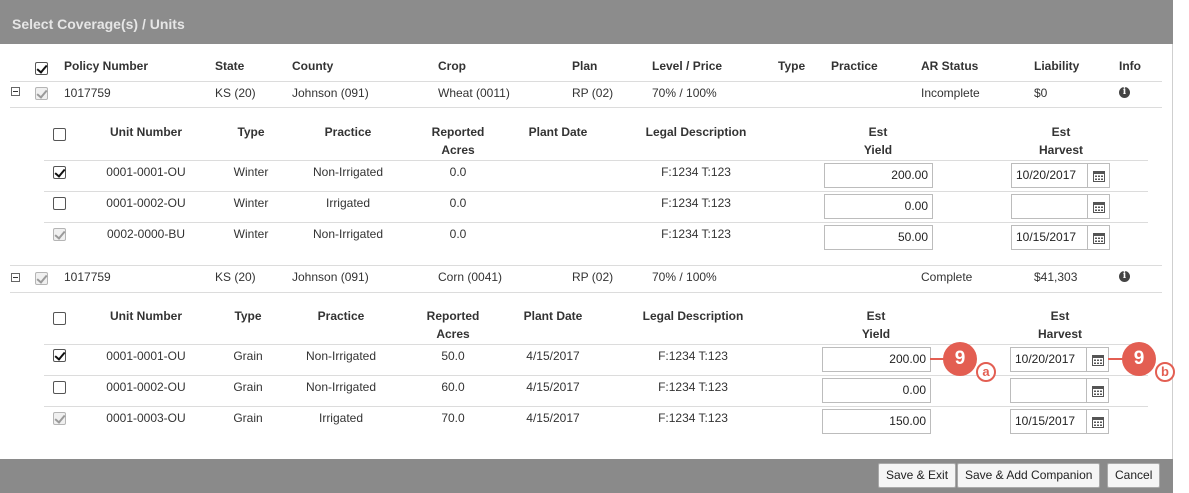 This screenshot has width=1189, height=493. What do you see at coordinates (146, 418) in the screenshot?
I see `unit-number: 0001-0003-OU` at bounding box center [146, 418].